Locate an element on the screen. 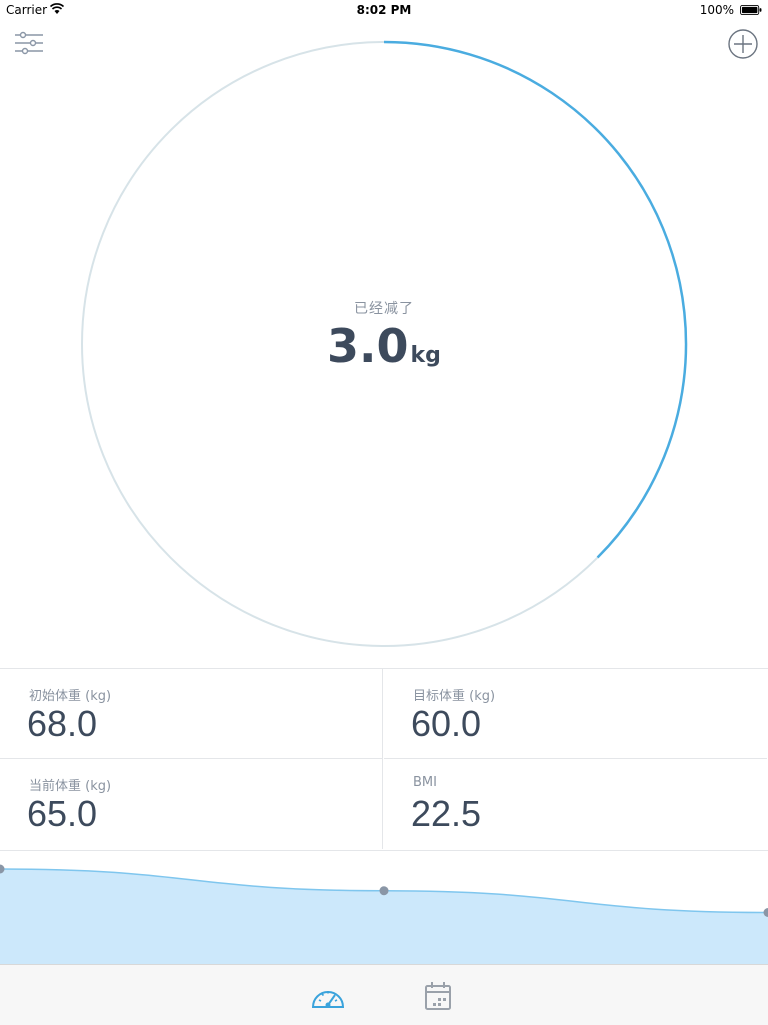 The height and width of the screenshot is (1025, 768). filter-sliders-icon is located at coordinates (29, 44).